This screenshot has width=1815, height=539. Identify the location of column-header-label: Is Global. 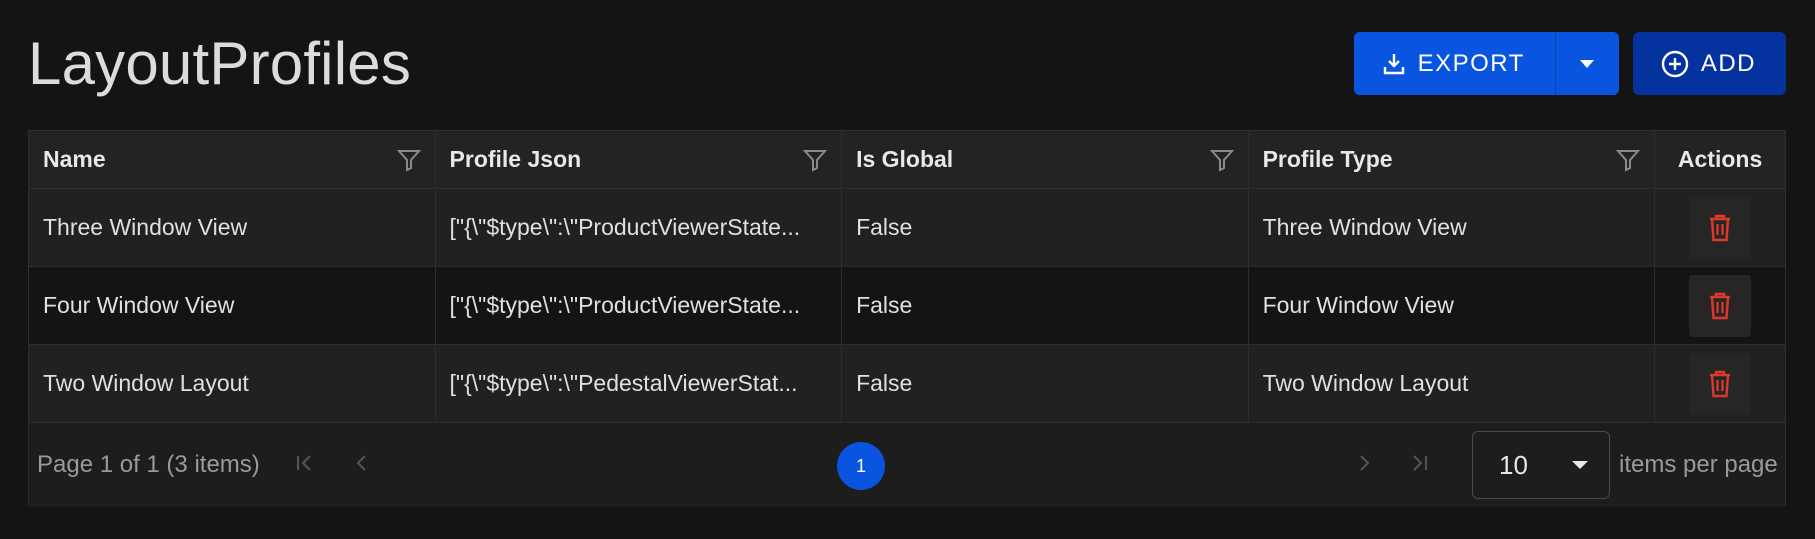
(905, 159).